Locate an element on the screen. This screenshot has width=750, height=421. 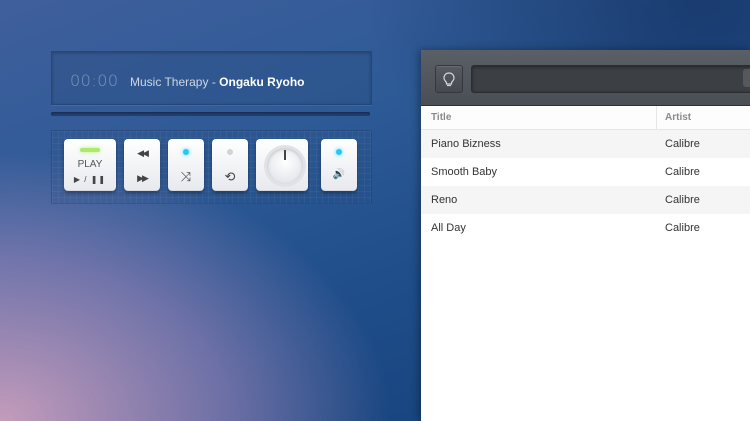
cell-title: Smooth Baby is located at coordinates (464, 172).